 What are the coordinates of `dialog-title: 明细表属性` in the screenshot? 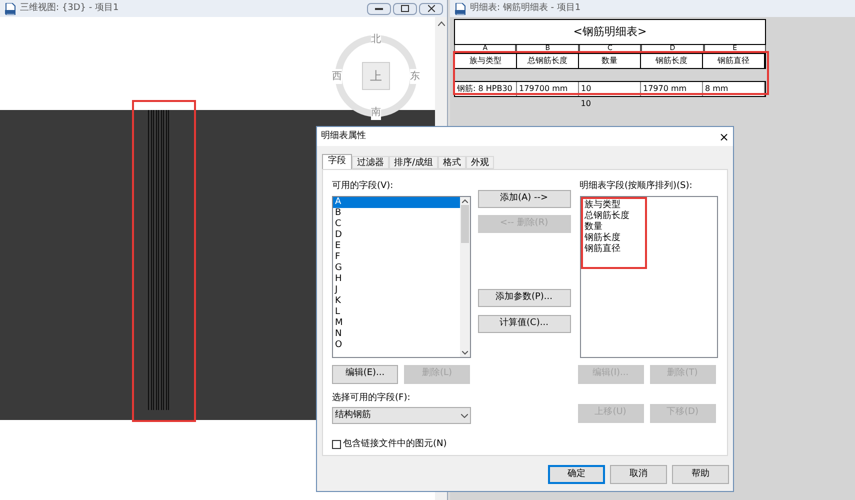 It's located at (343, 136).